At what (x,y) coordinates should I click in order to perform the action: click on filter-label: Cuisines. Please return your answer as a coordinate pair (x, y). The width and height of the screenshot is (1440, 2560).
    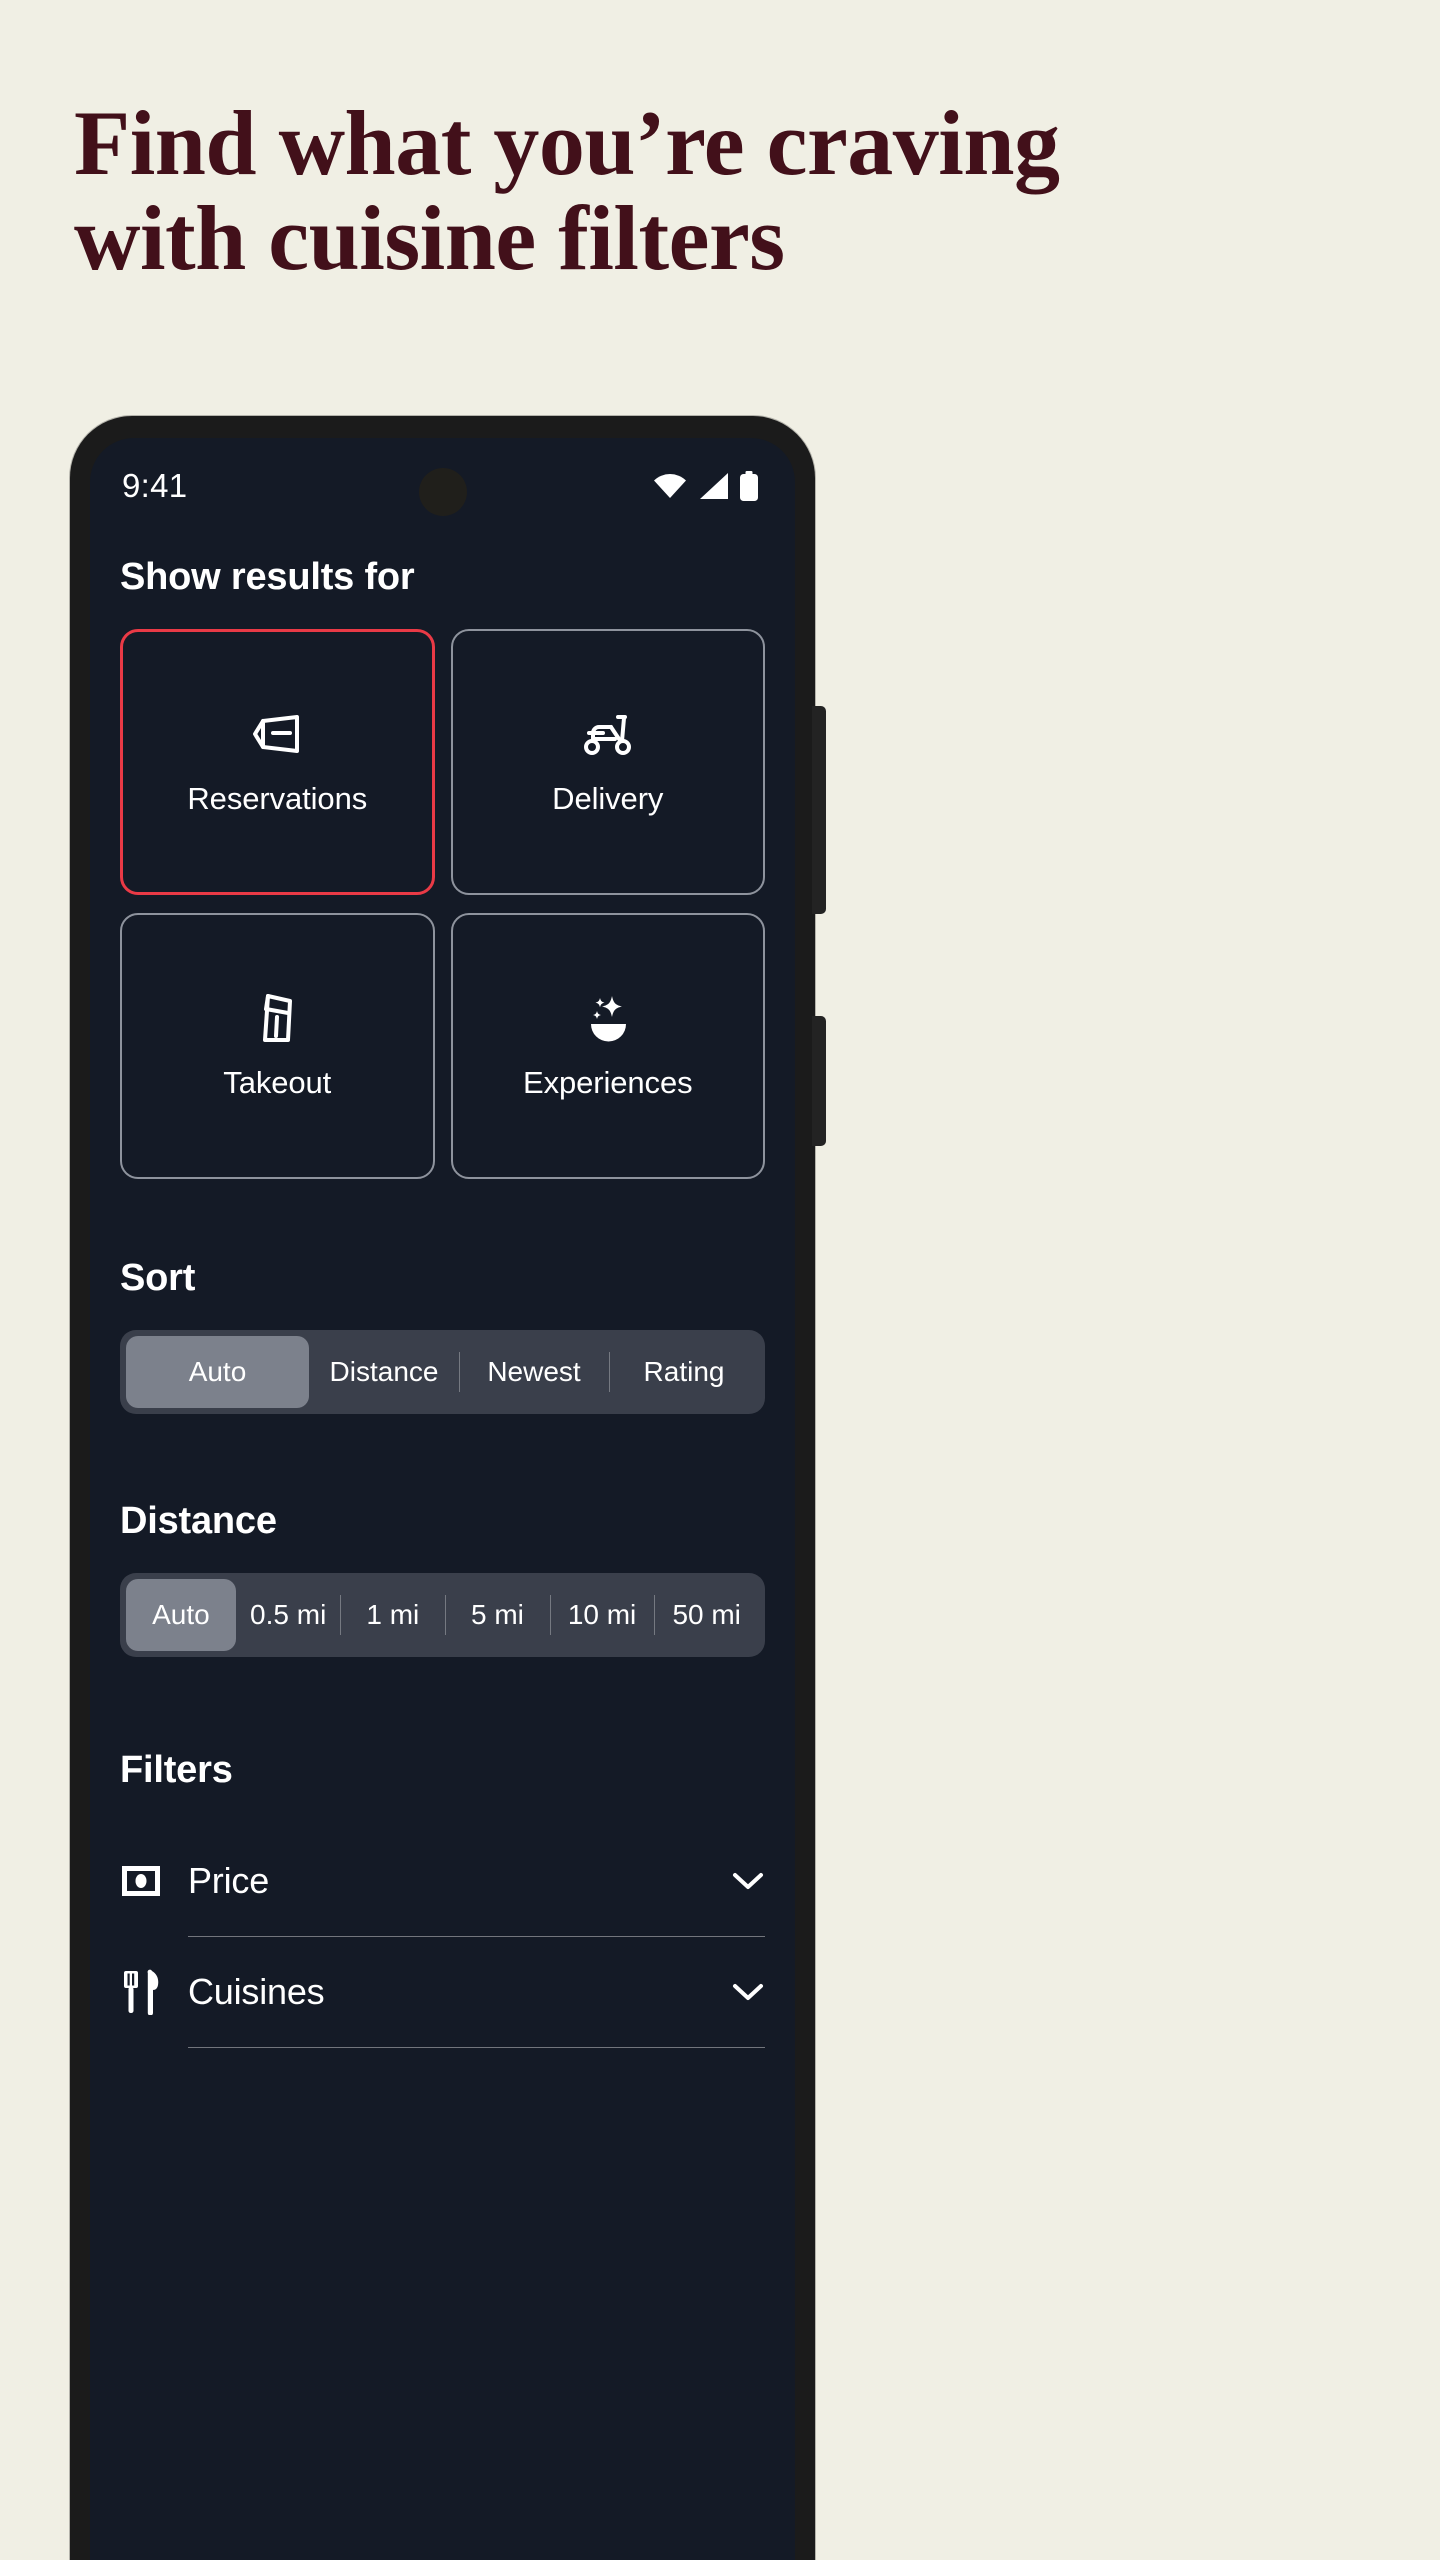
    Looking at the image, I should click on (256, 1991).